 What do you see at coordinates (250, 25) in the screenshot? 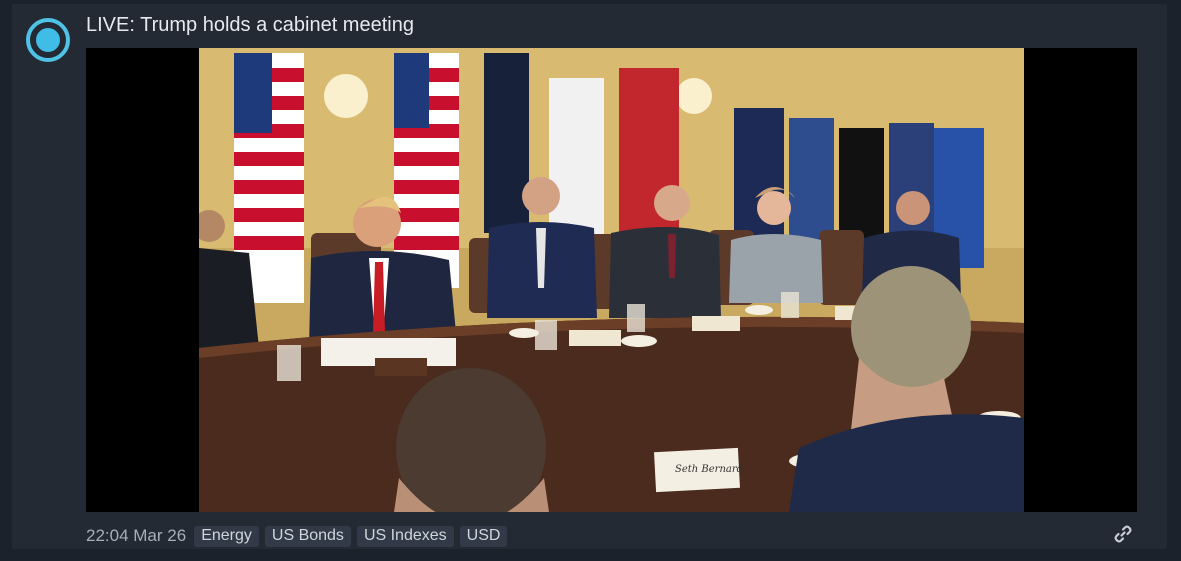
I see `post-title: LIVE: Trump holds a cabinet meeting` at bounding box center [250, 25].